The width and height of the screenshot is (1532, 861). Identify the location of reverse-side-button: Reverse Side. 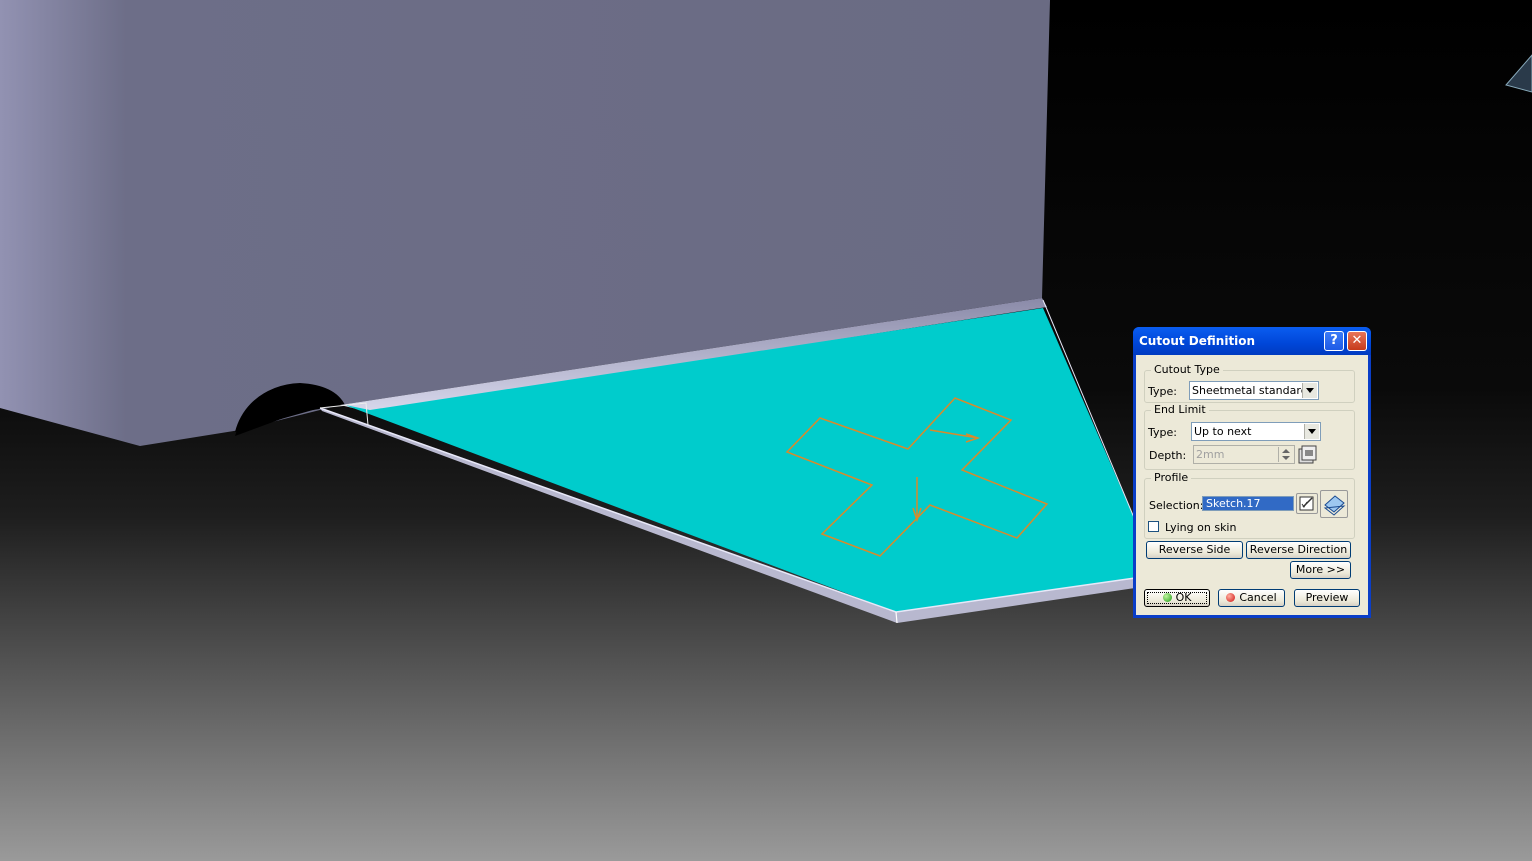
(1194, 550).